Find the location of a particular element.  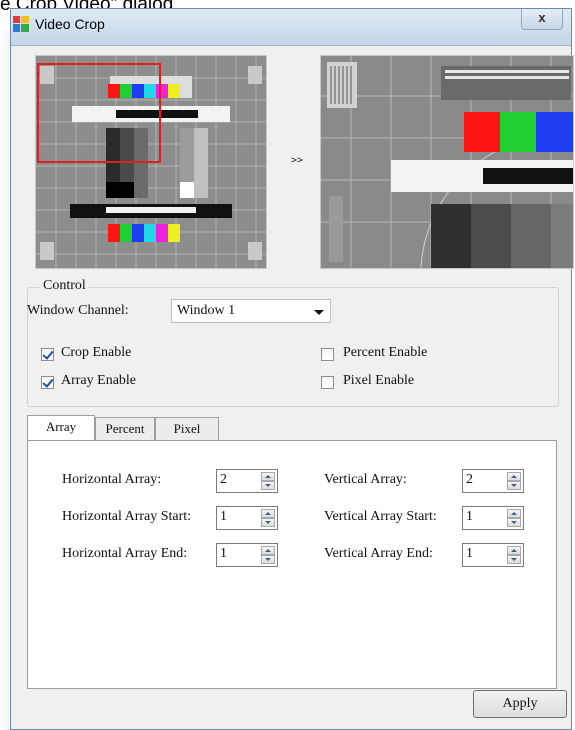

vertical-array-label: Vertical Array: is located at coordinates (365, 479).